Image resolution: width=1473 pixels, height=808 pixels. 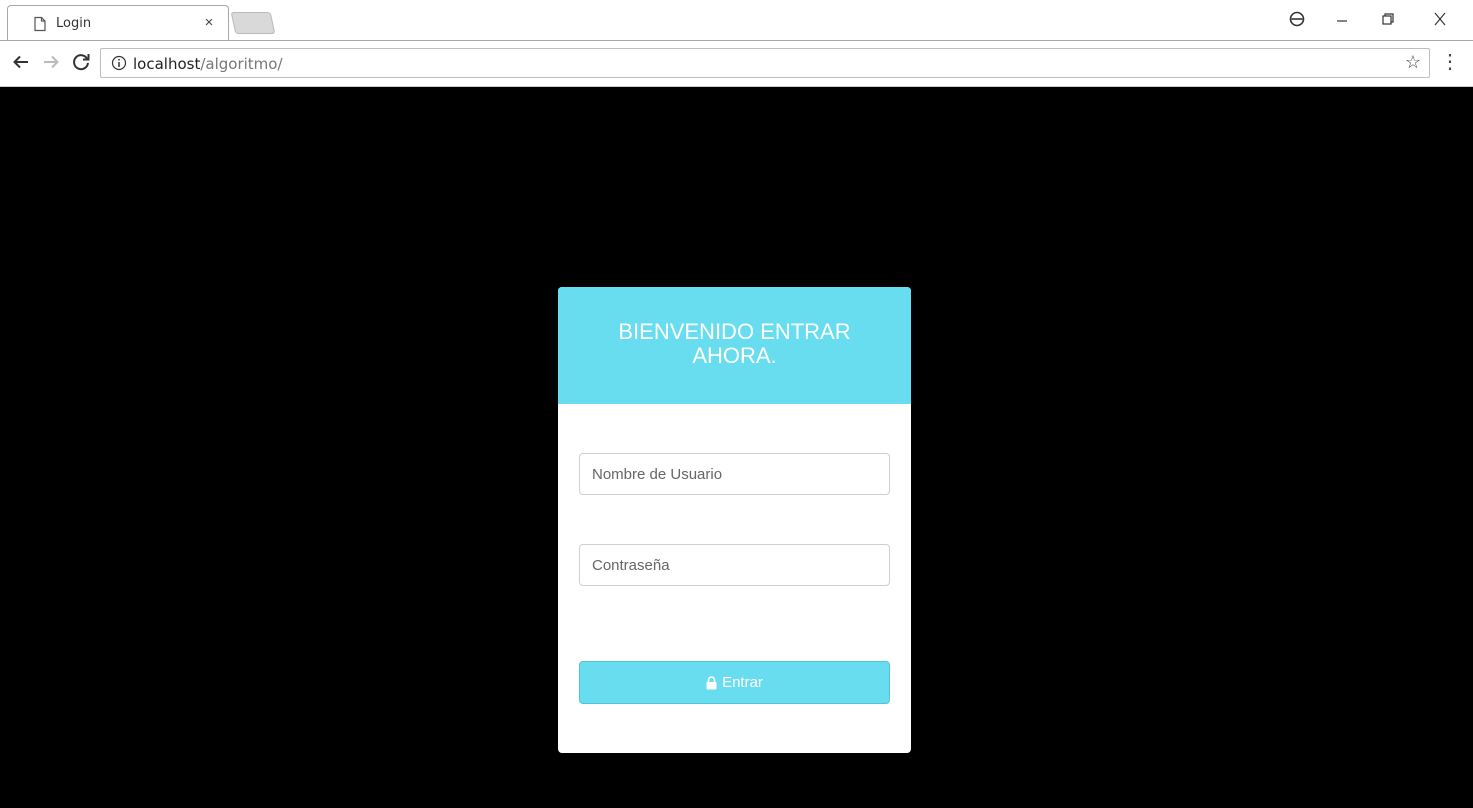 What do you see at coordinates (21, 62) in the screenshot?
I see `back-arrow-icon` at bounding box center [21, 62].